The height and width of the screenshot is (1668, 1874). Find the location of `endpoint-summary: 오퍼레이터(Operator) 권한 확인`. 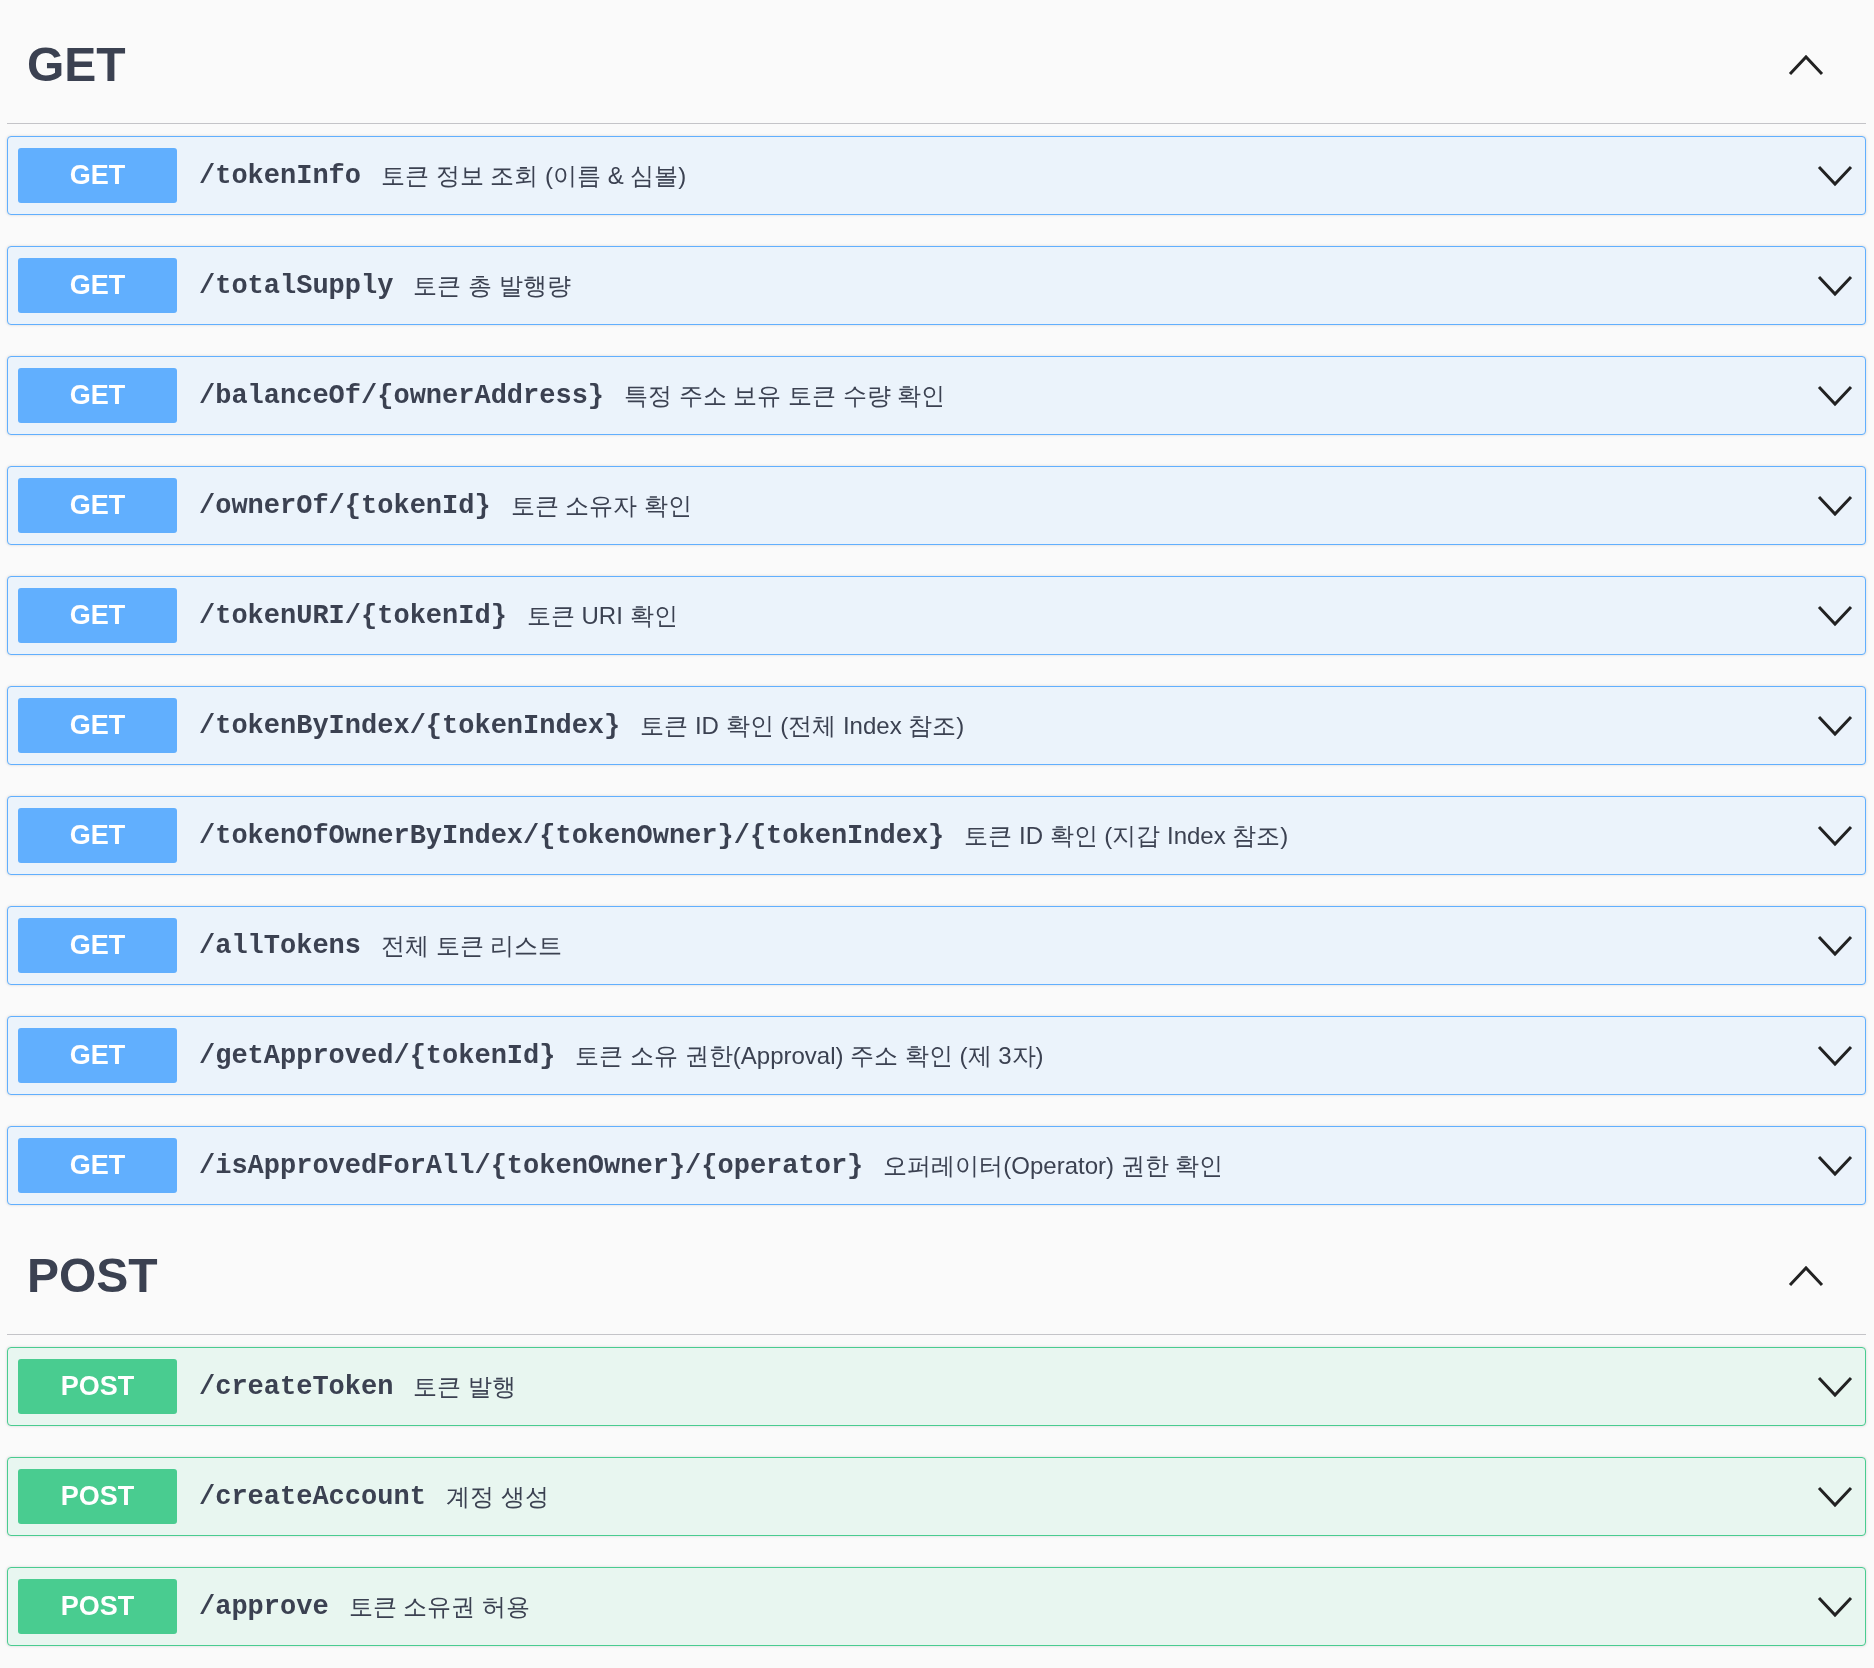

endpoint-summary: 오퍼레이터(Operator) 권한 확인 is located at coordinates (1054, 1165).